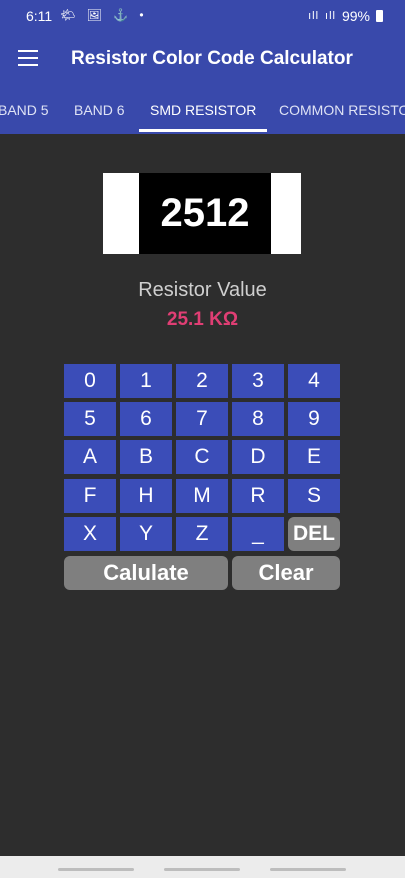  What do you see at coordinates (202, 419) in the screenshot?
I see `key-7: 7` at bounding box center [202, 419].